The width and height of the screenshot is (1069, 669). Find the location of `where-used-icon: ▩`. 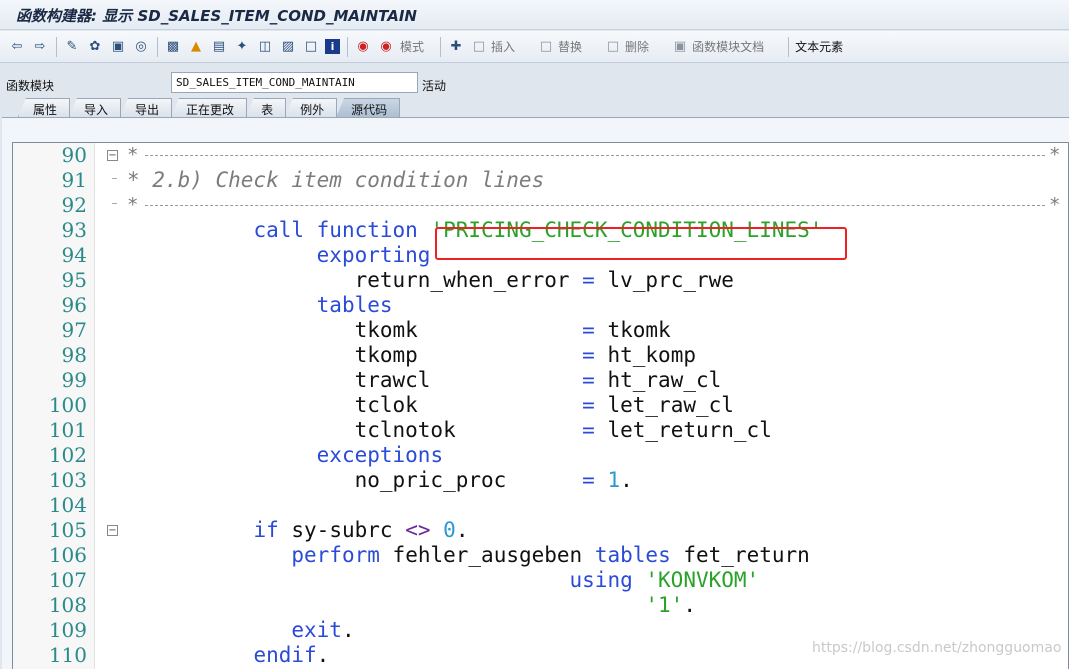

where-used-icon: ▩ is located at coordinates (173, 47).